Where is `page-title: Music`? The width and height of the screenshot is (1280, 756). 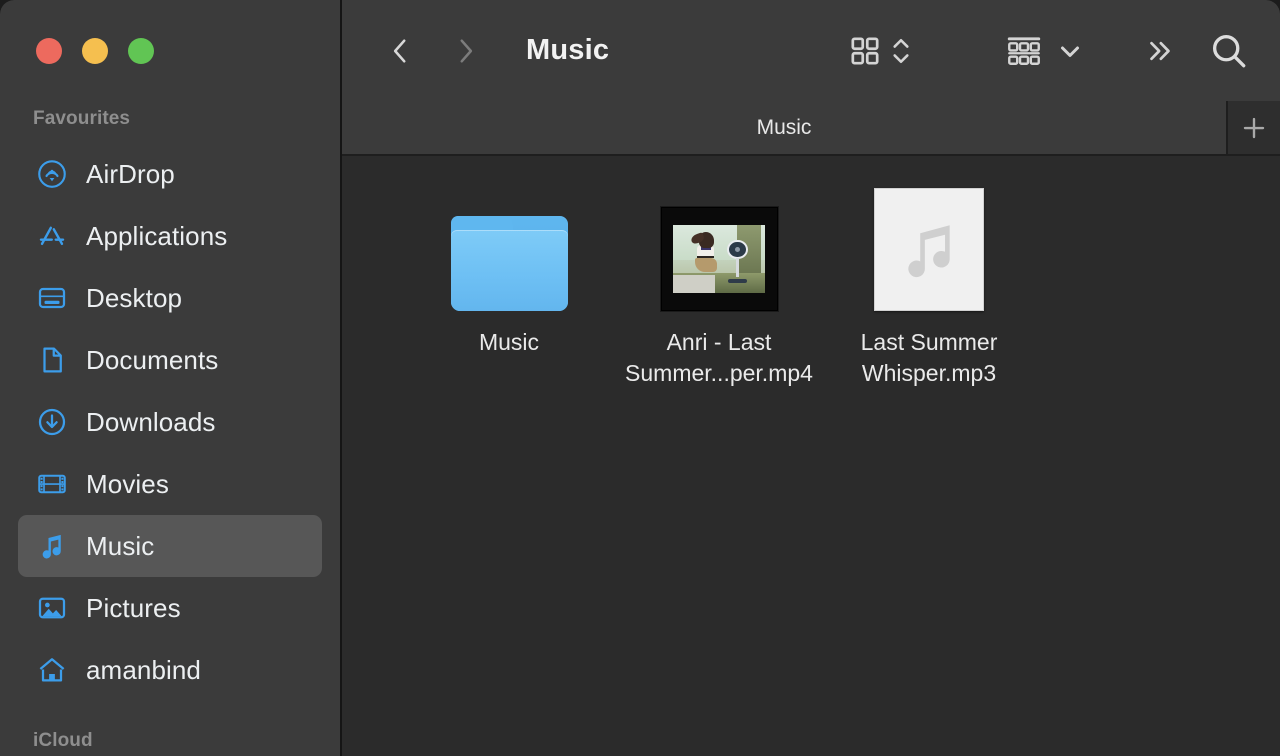 page-title: Music is located at coordinates (568, 50).